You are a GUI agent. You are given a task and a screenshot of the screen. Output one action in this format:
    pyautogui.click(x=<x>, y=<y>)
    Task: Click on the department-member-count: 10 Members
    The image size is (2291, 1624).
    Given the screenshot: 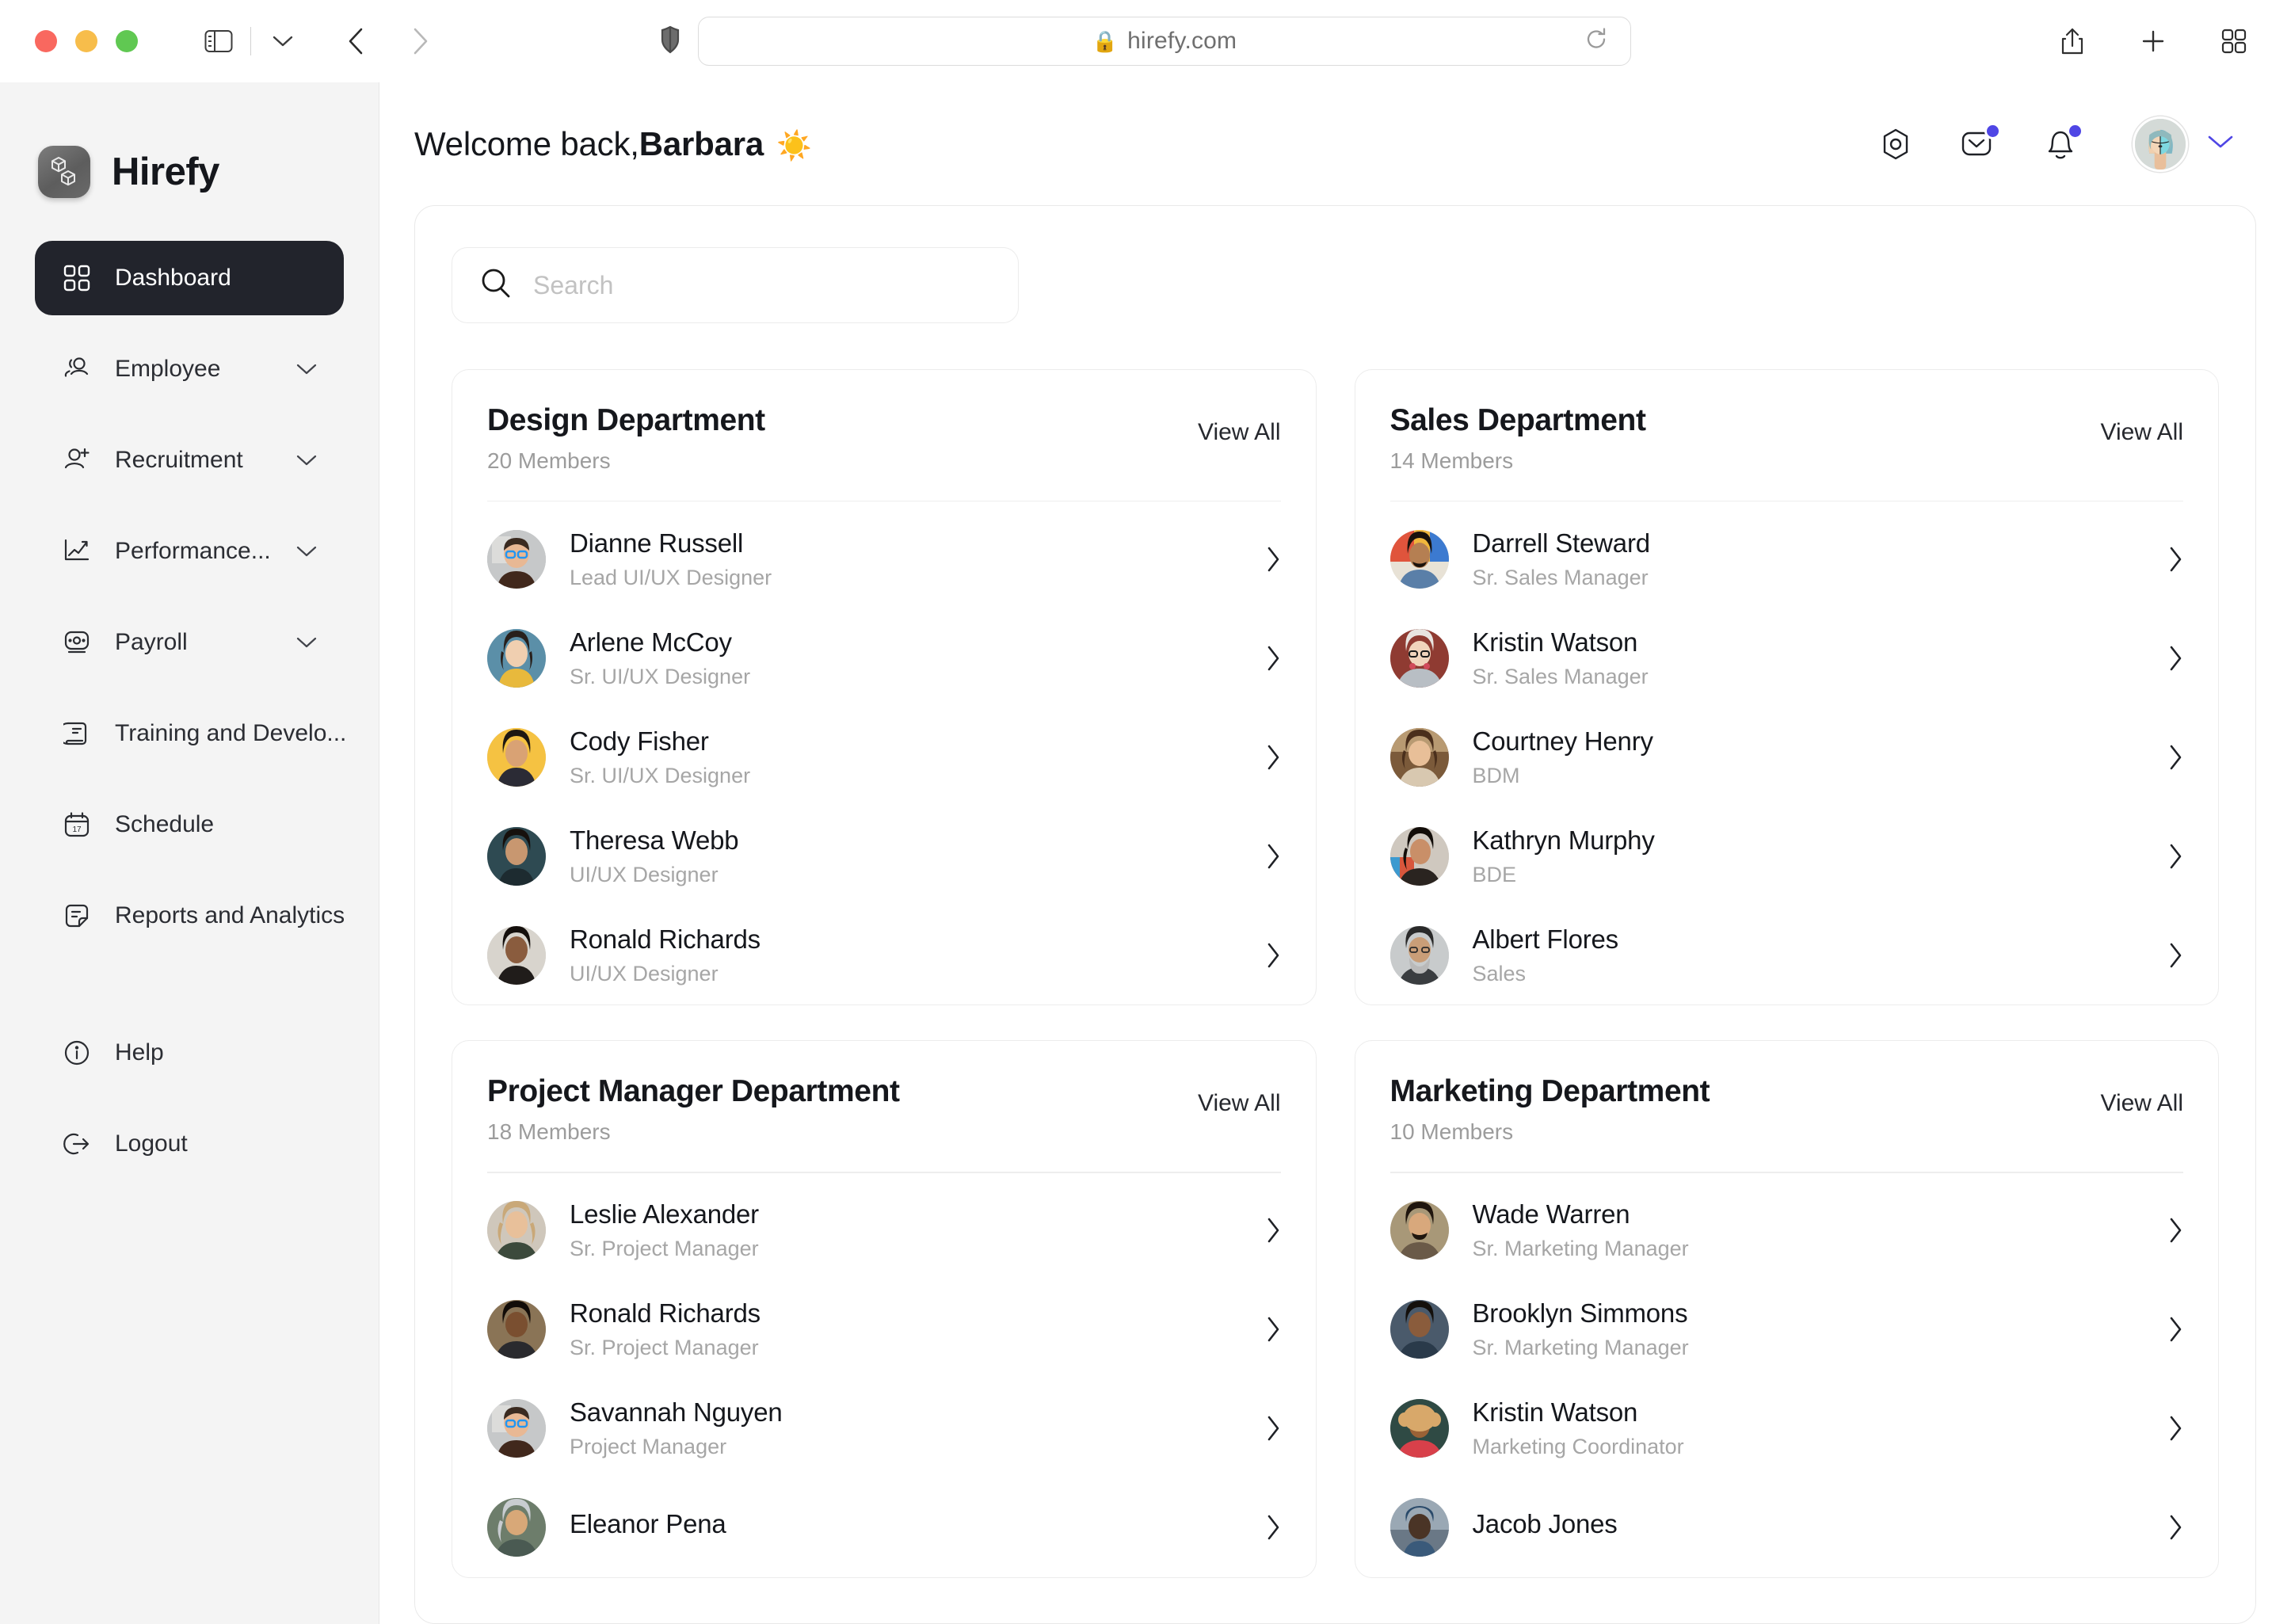 What is the action you would take?
    pyautogui.click(x=1451, y=1132)
    